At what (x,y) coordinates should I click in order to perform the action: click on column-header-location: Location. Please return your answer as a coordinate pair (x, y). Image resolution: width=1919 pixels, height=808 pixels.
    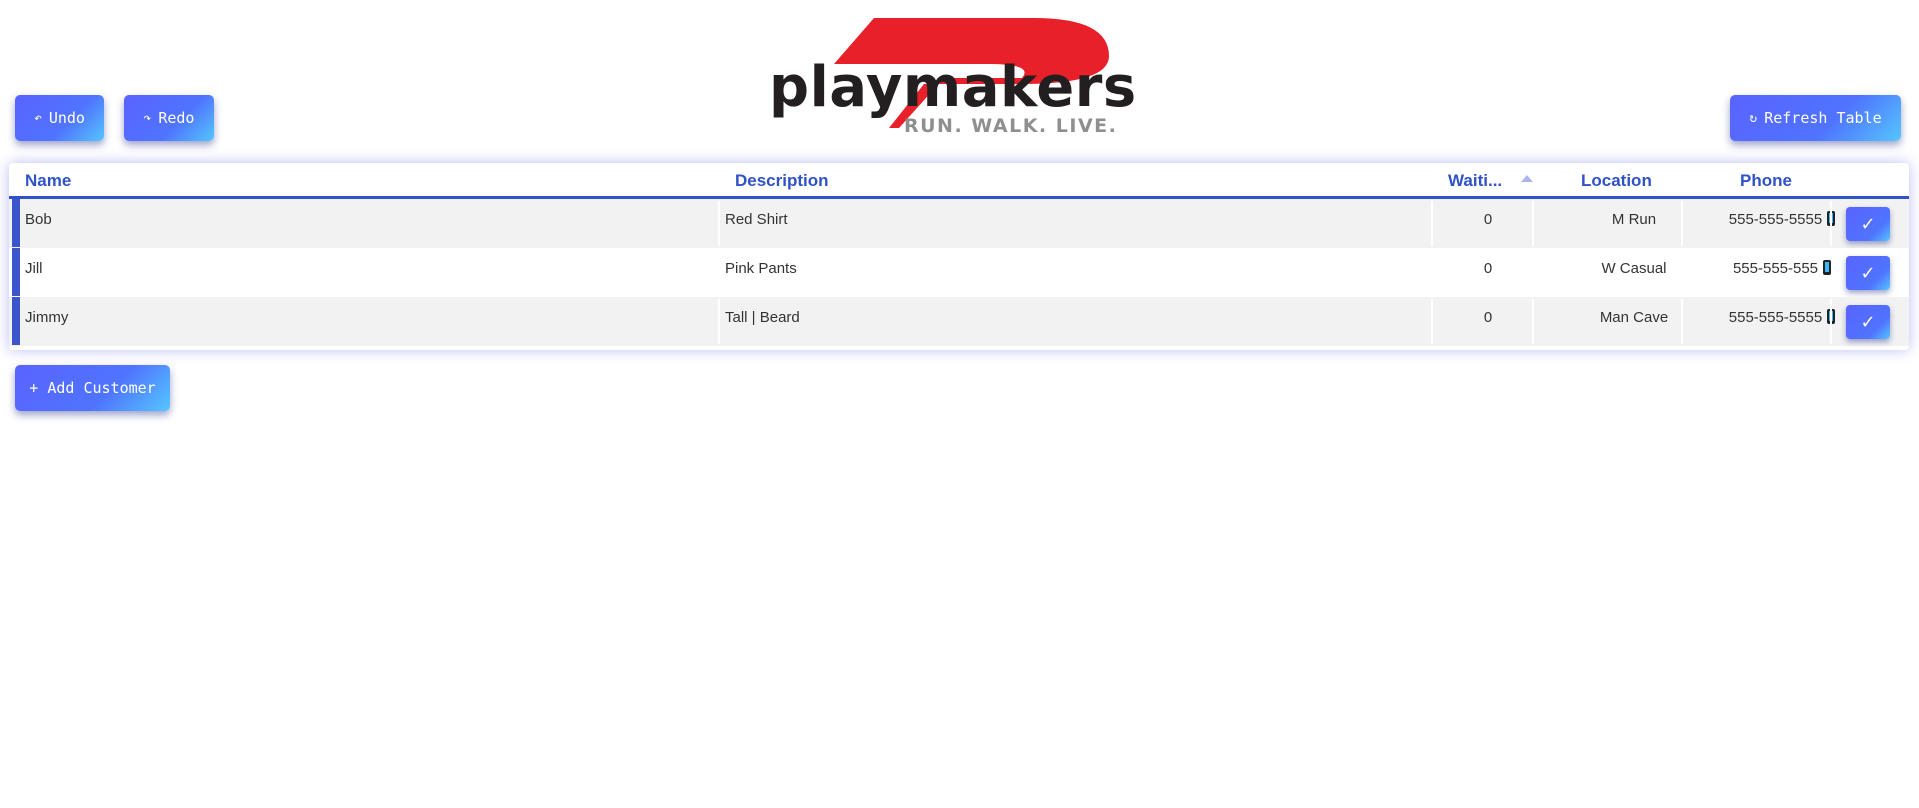
    Looking at the image, I should click on (1616, 181).